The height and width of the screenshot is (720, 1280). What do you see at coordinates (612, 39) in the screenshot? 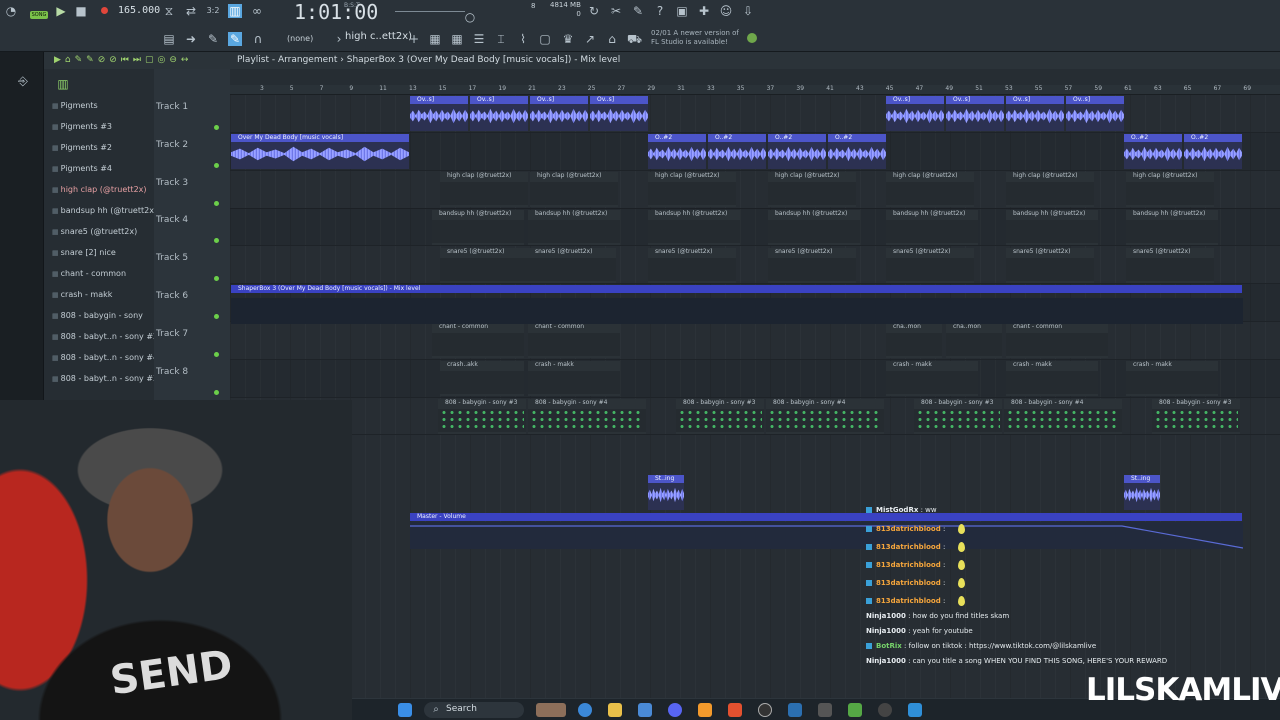
I see `tempo-tapper-icon: ⌂` at bounding box center [612, 39].